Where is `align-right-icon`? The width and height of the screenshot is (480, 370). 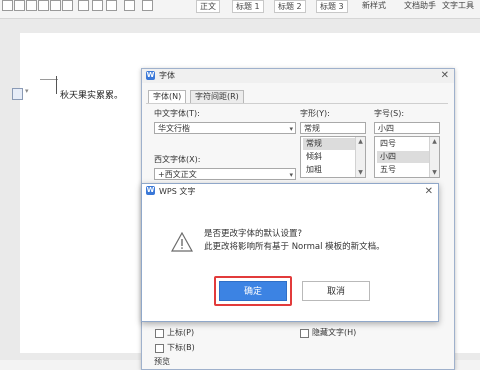
align-right-icon is located at coordinates (31, 5).